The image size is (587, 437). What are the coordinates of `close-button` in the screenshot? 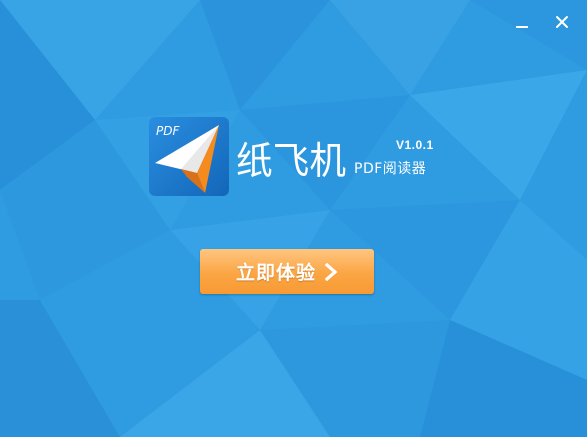 It's located at (562, 22).